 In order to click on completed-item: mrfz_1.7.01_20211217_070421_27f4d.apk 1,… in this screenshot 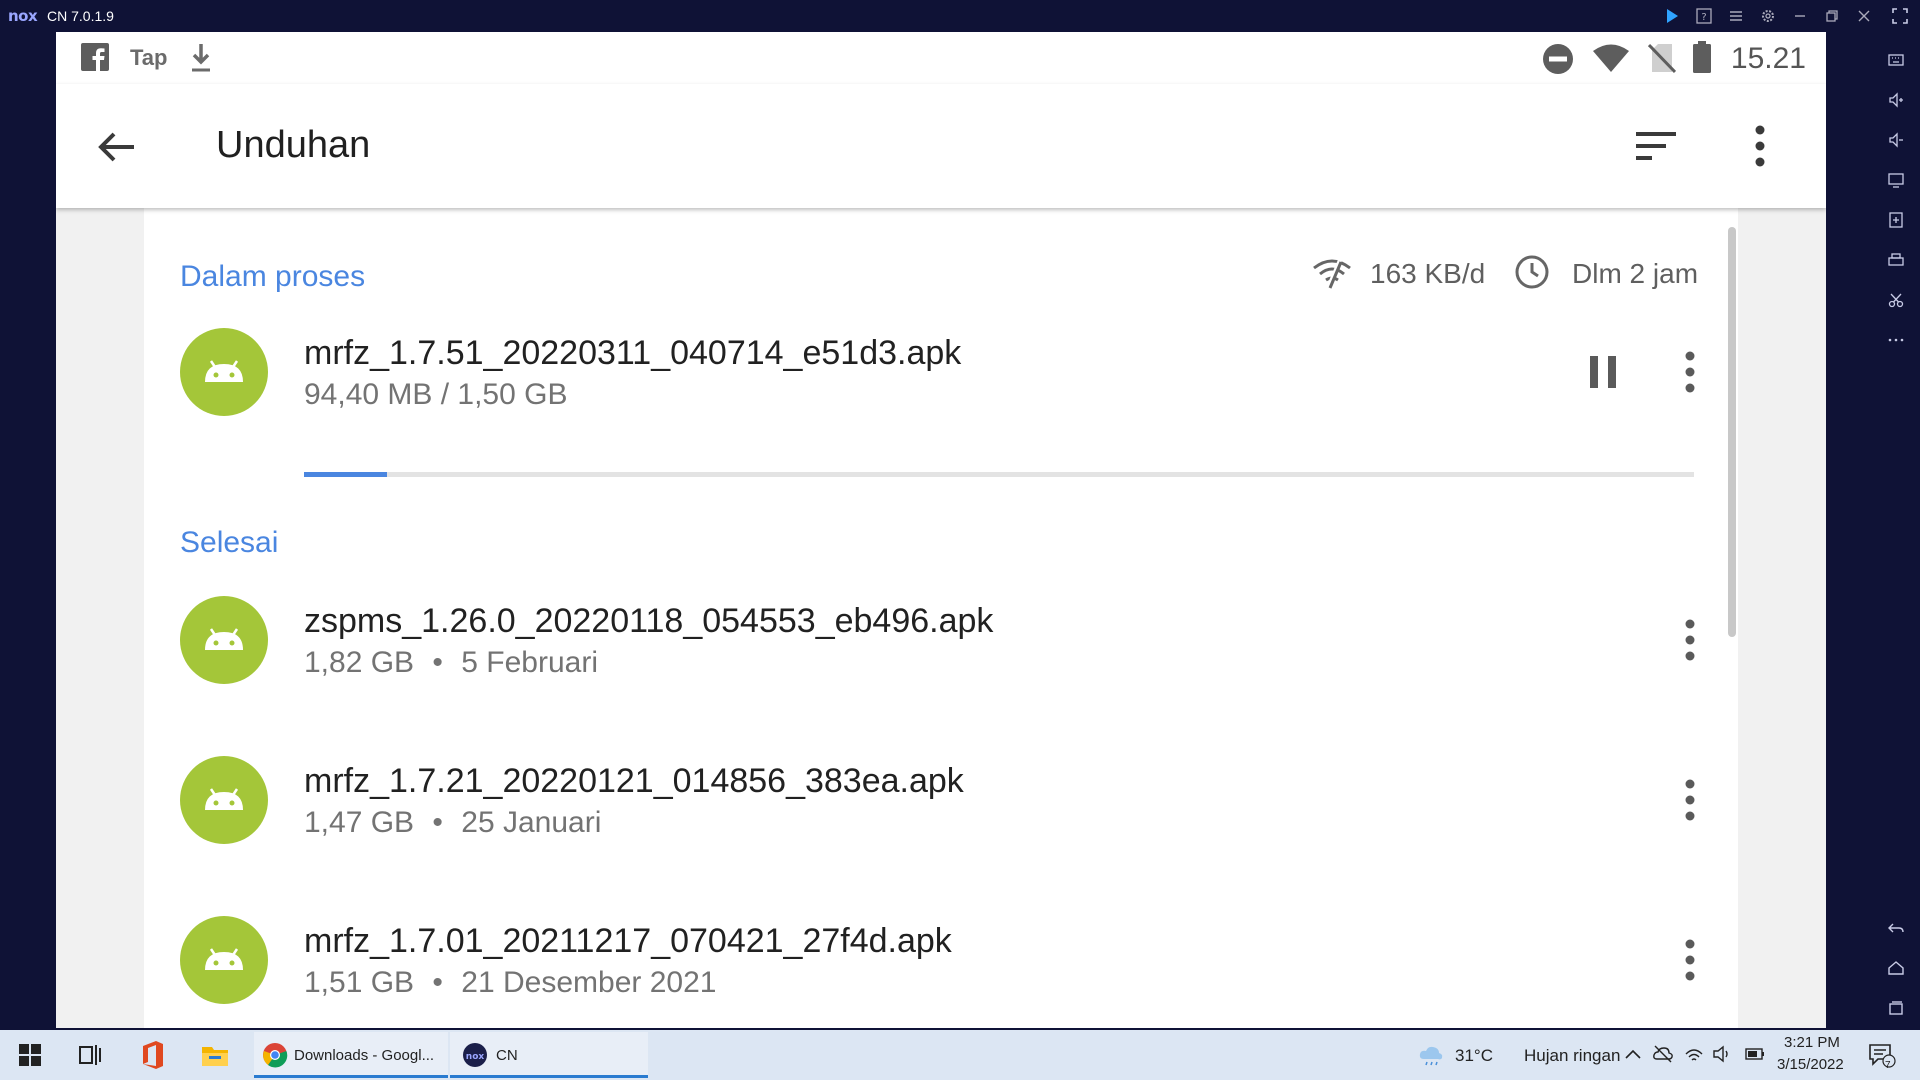, I will do `click(941, 972)`.